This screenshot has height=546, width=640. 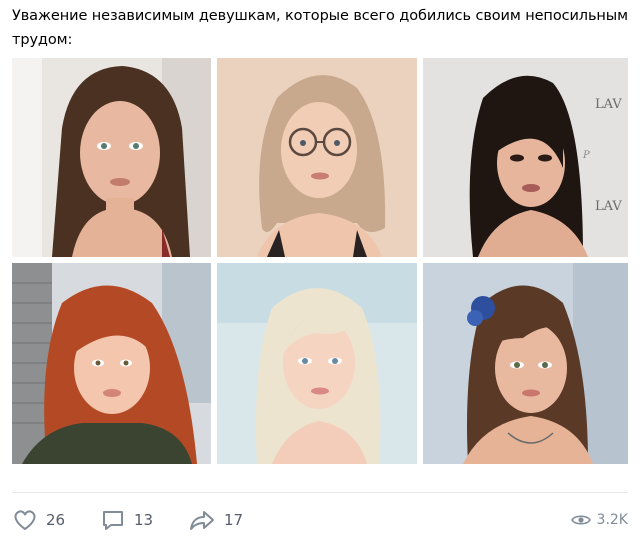 What do you see at coordinates (580, 520) in the screenshot?
I see `eye-icon` at bounding box center [580, 520].